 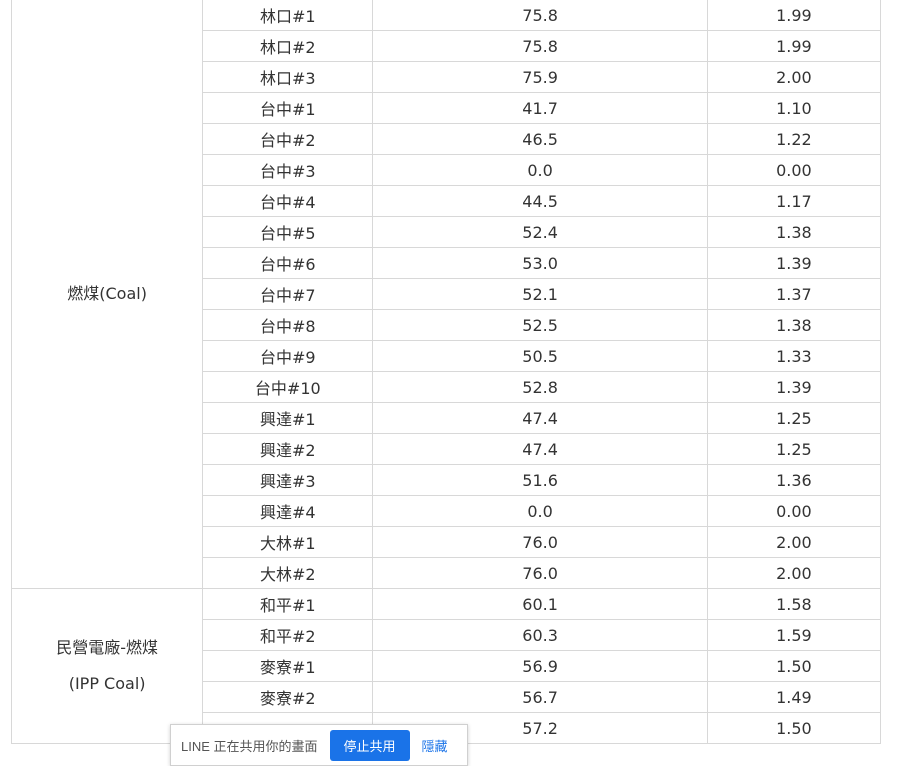 What do you see at coordinates (794, 480) in the screenshot?
I see `output-ratio-cell: 1.36` at bounding box center [794, 480].